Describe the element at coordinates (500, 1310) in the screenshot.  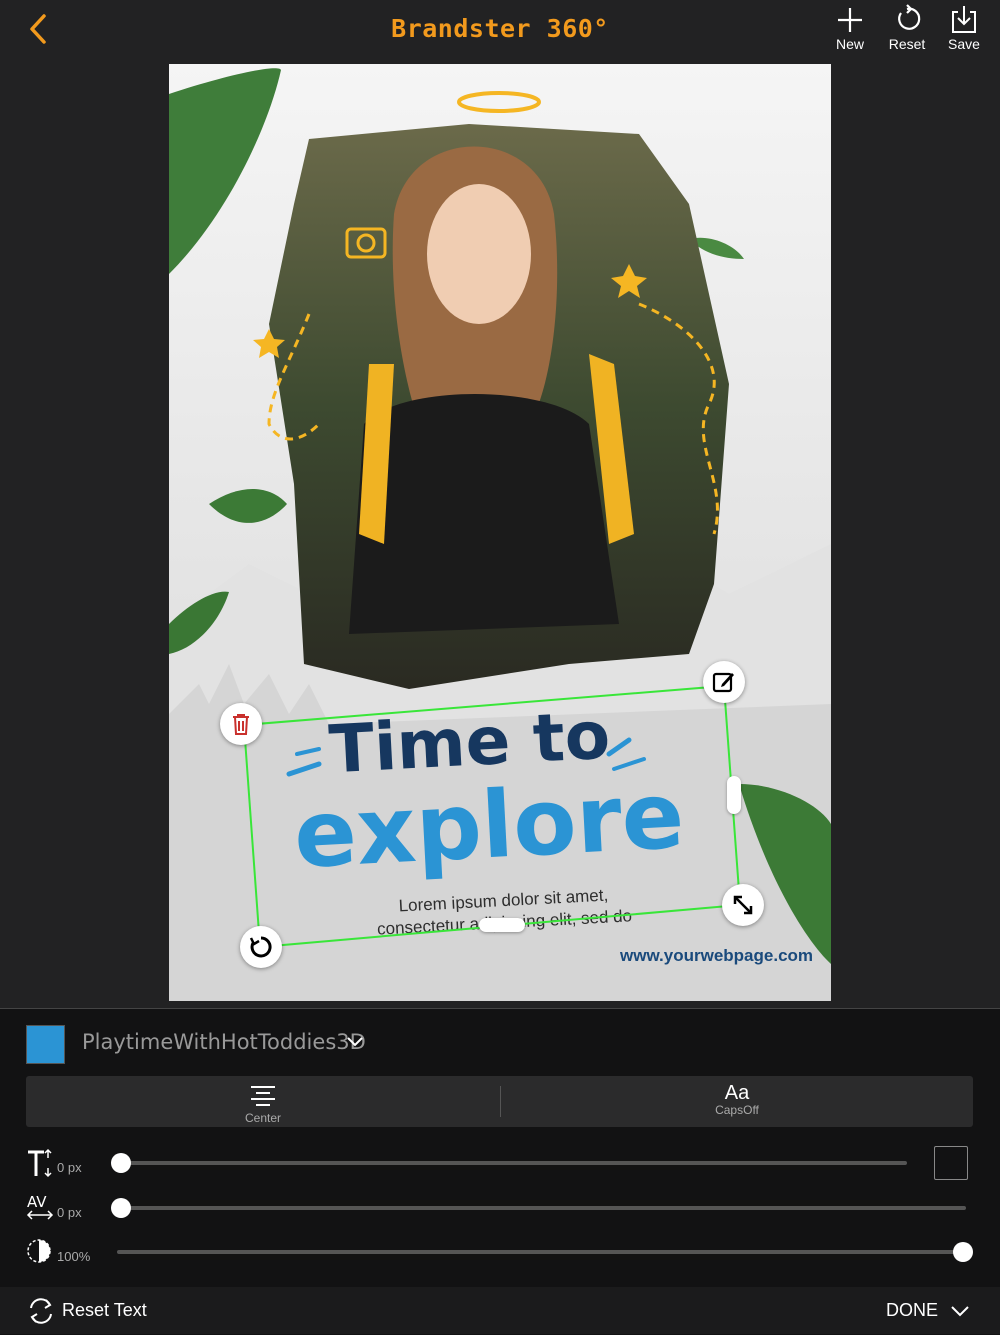
I see `bottom-bar` at that location.